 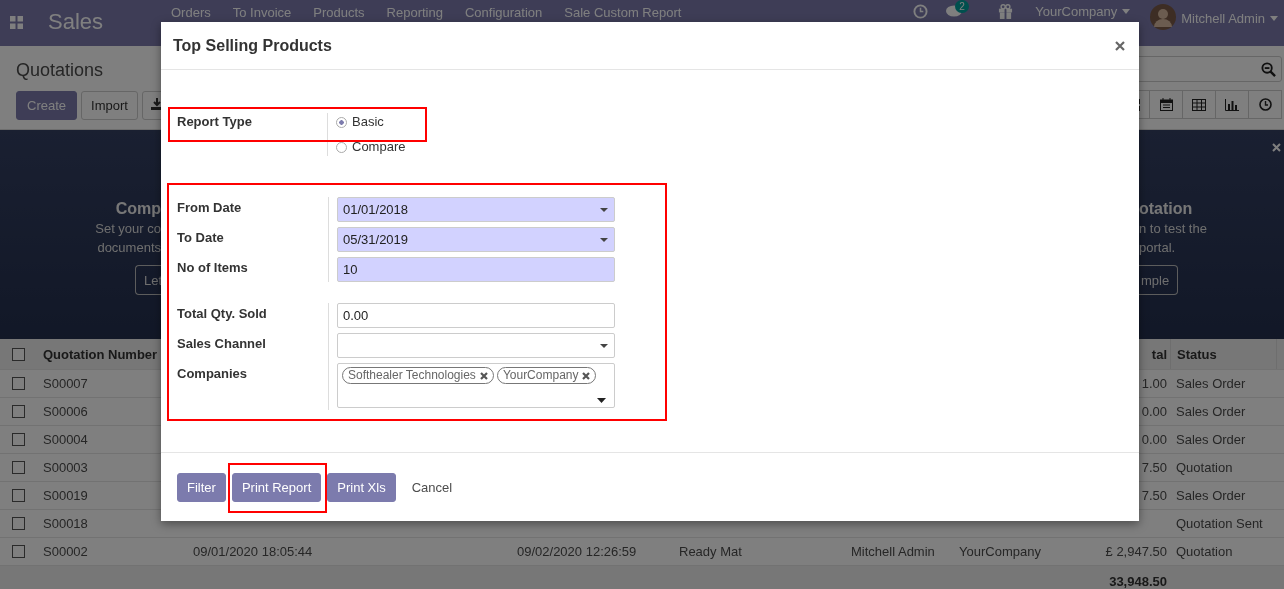 What do you see at coordinates (476, 315) in the screenshot?
I see `input-field: 0.00` at bounding box center [476, 315].